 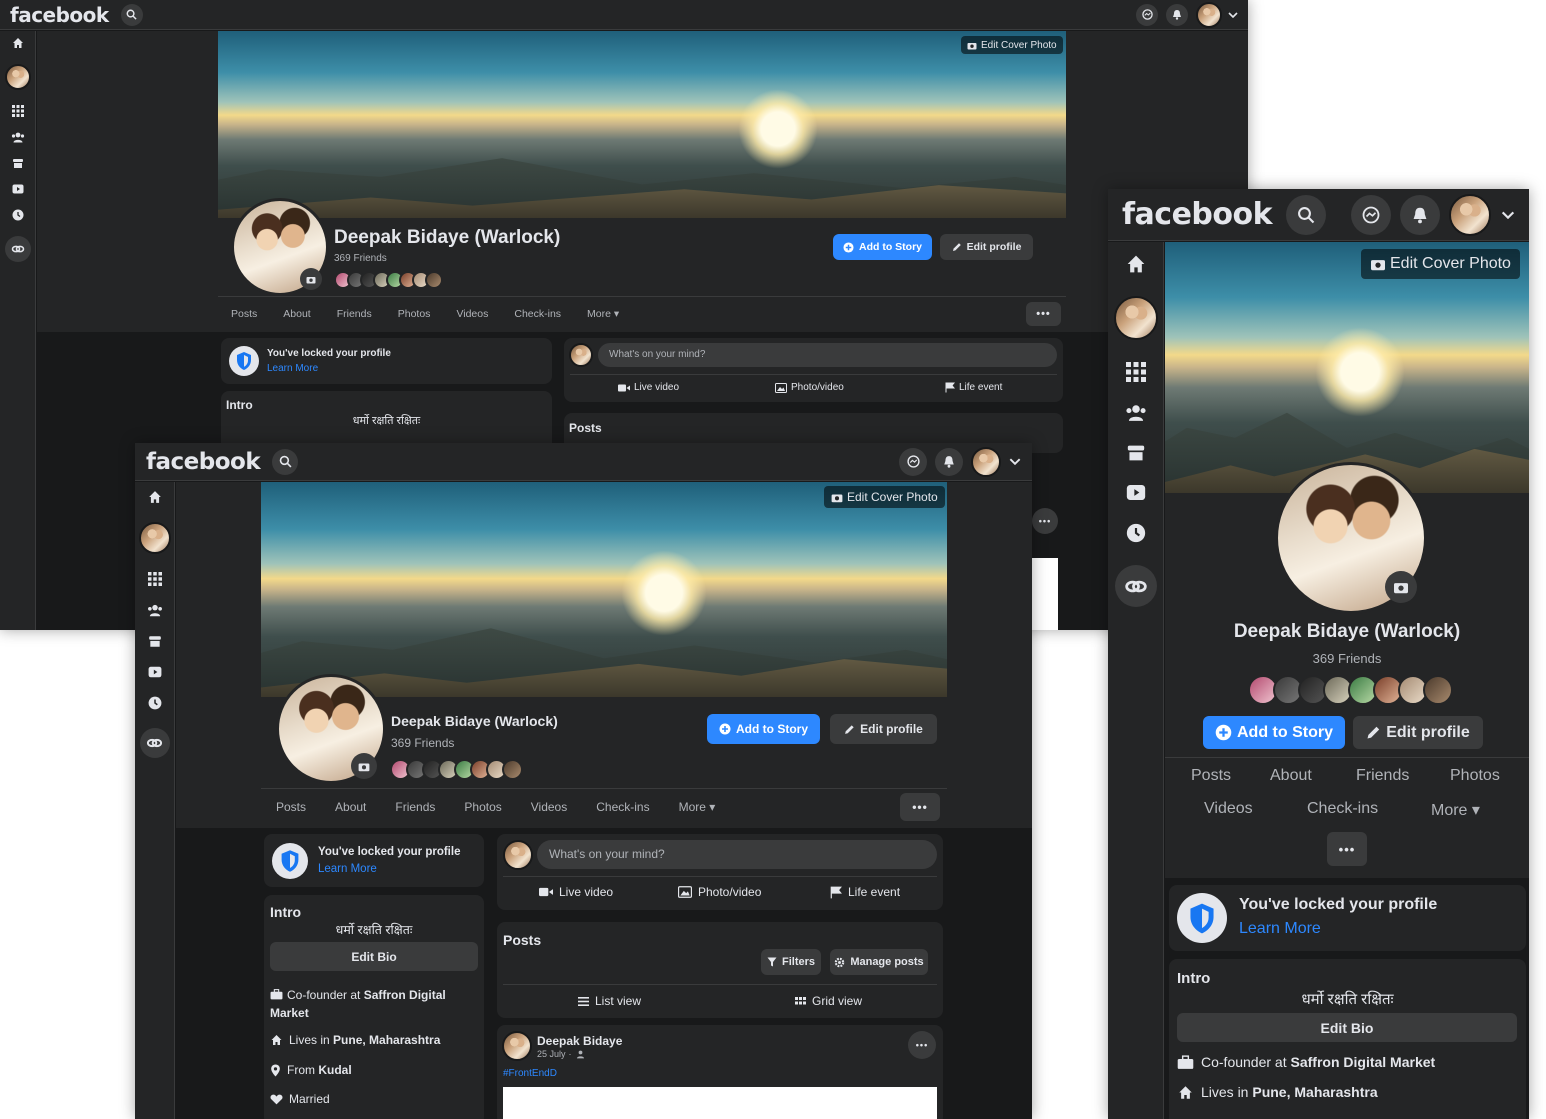 I want to click on grid-view-tab: Grid view, so click(x=828, y=1001).